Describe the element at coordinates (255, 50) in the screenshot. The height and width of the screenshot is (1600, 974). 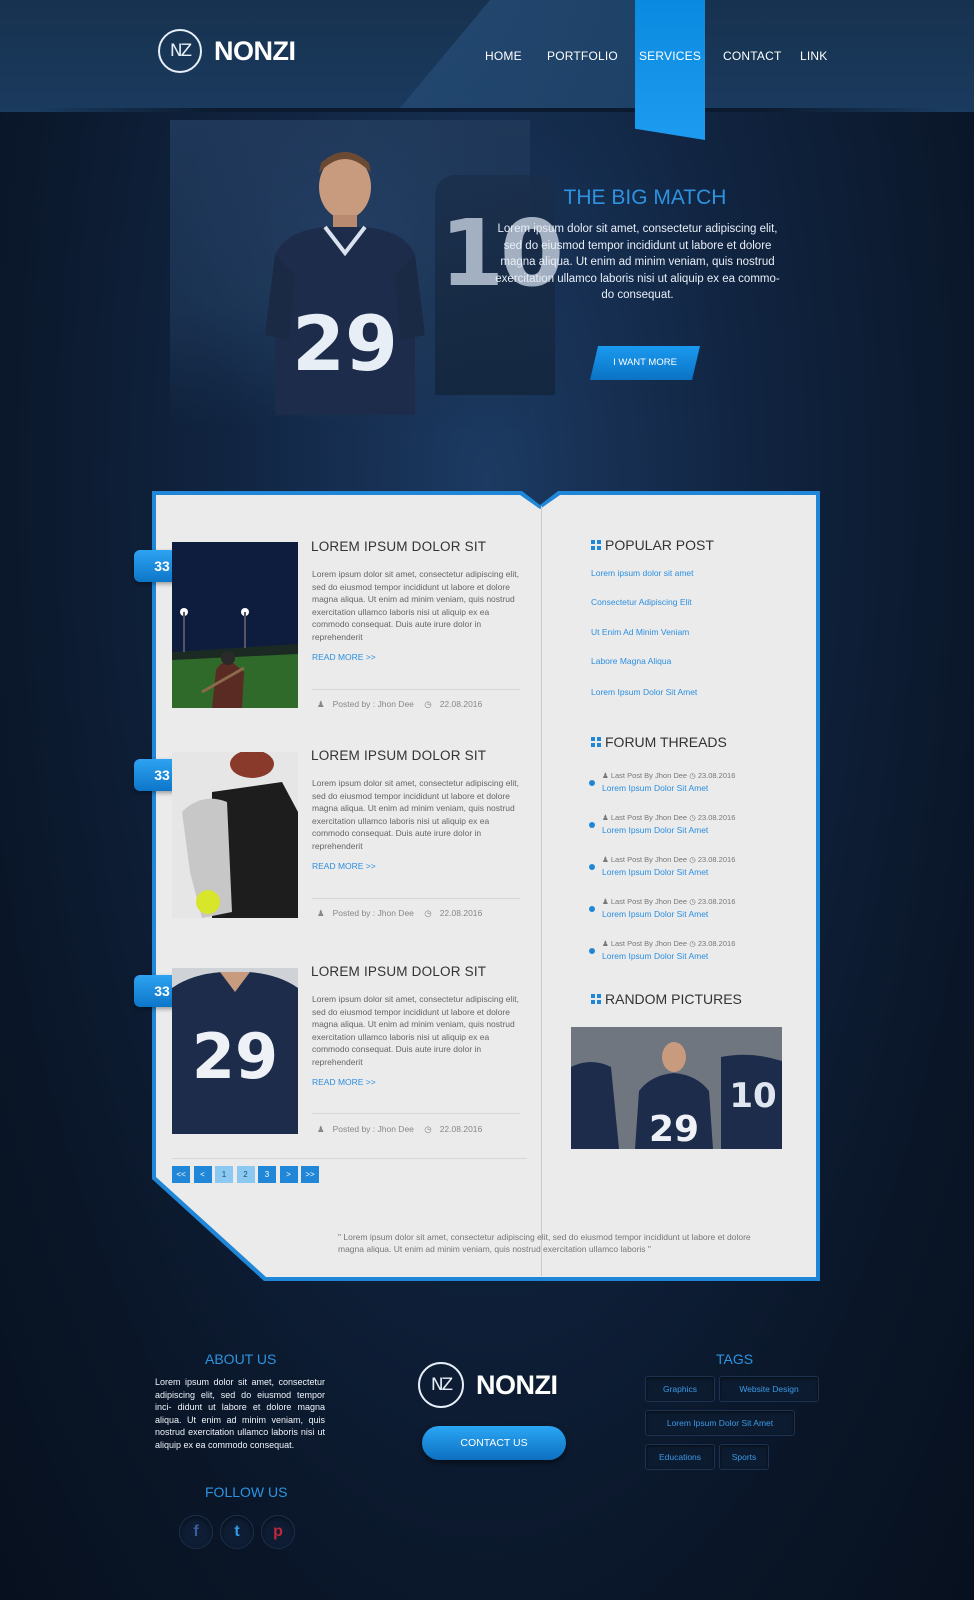
I see `logo-text: NONZI` at that location.